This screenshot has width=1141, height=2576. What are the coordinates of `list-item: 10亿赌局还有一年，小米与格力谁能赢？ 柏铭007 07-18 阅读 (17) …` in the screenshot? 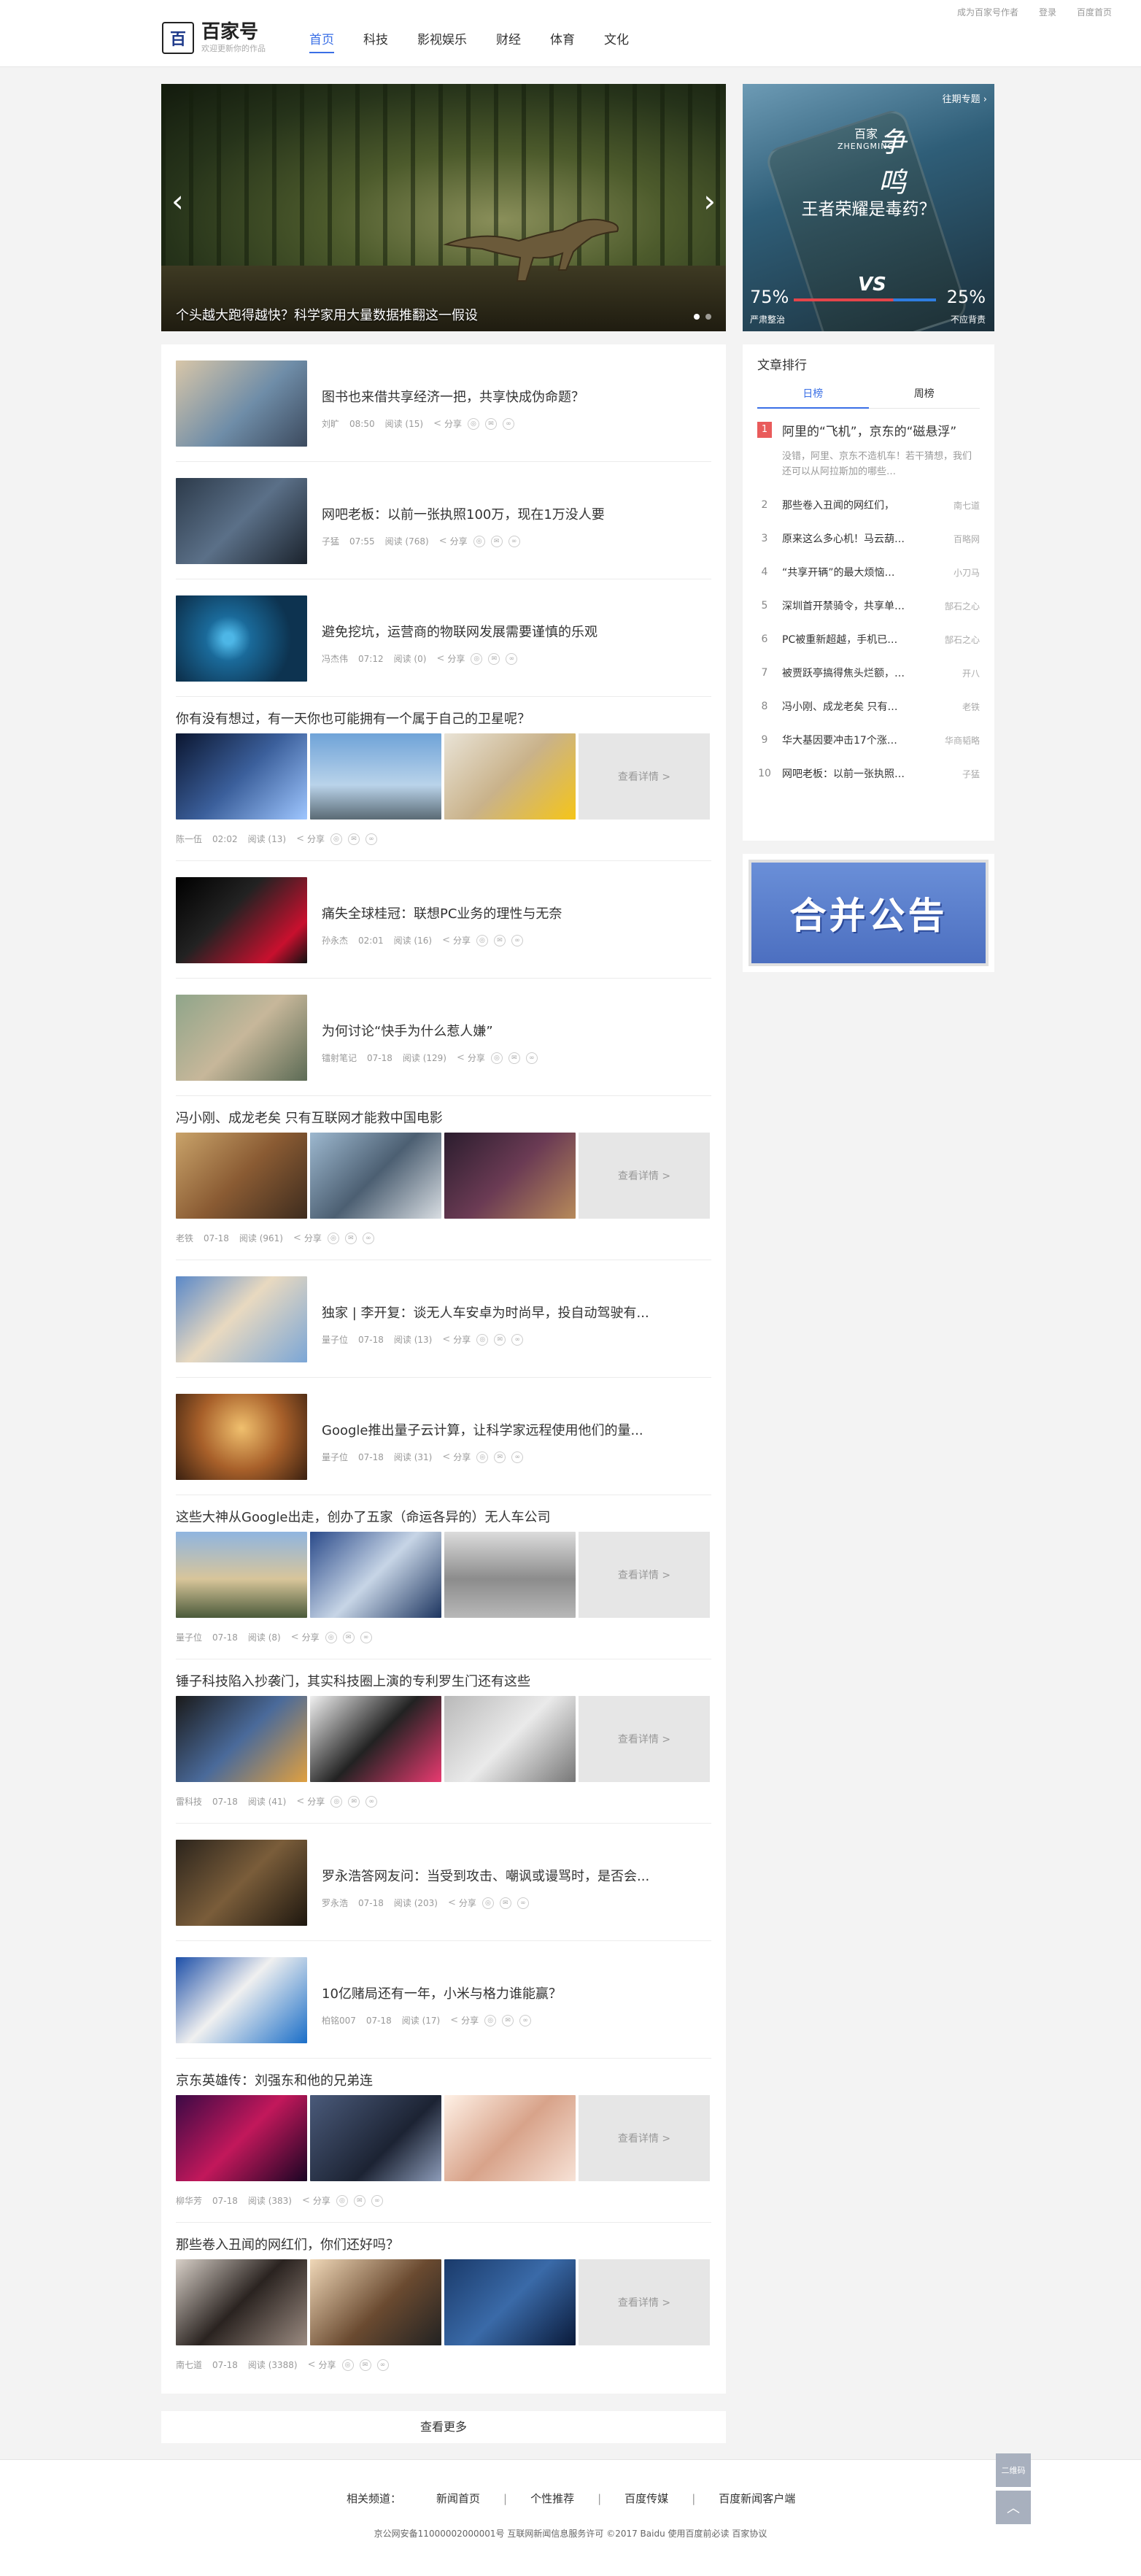 It's located at (443, 2000).